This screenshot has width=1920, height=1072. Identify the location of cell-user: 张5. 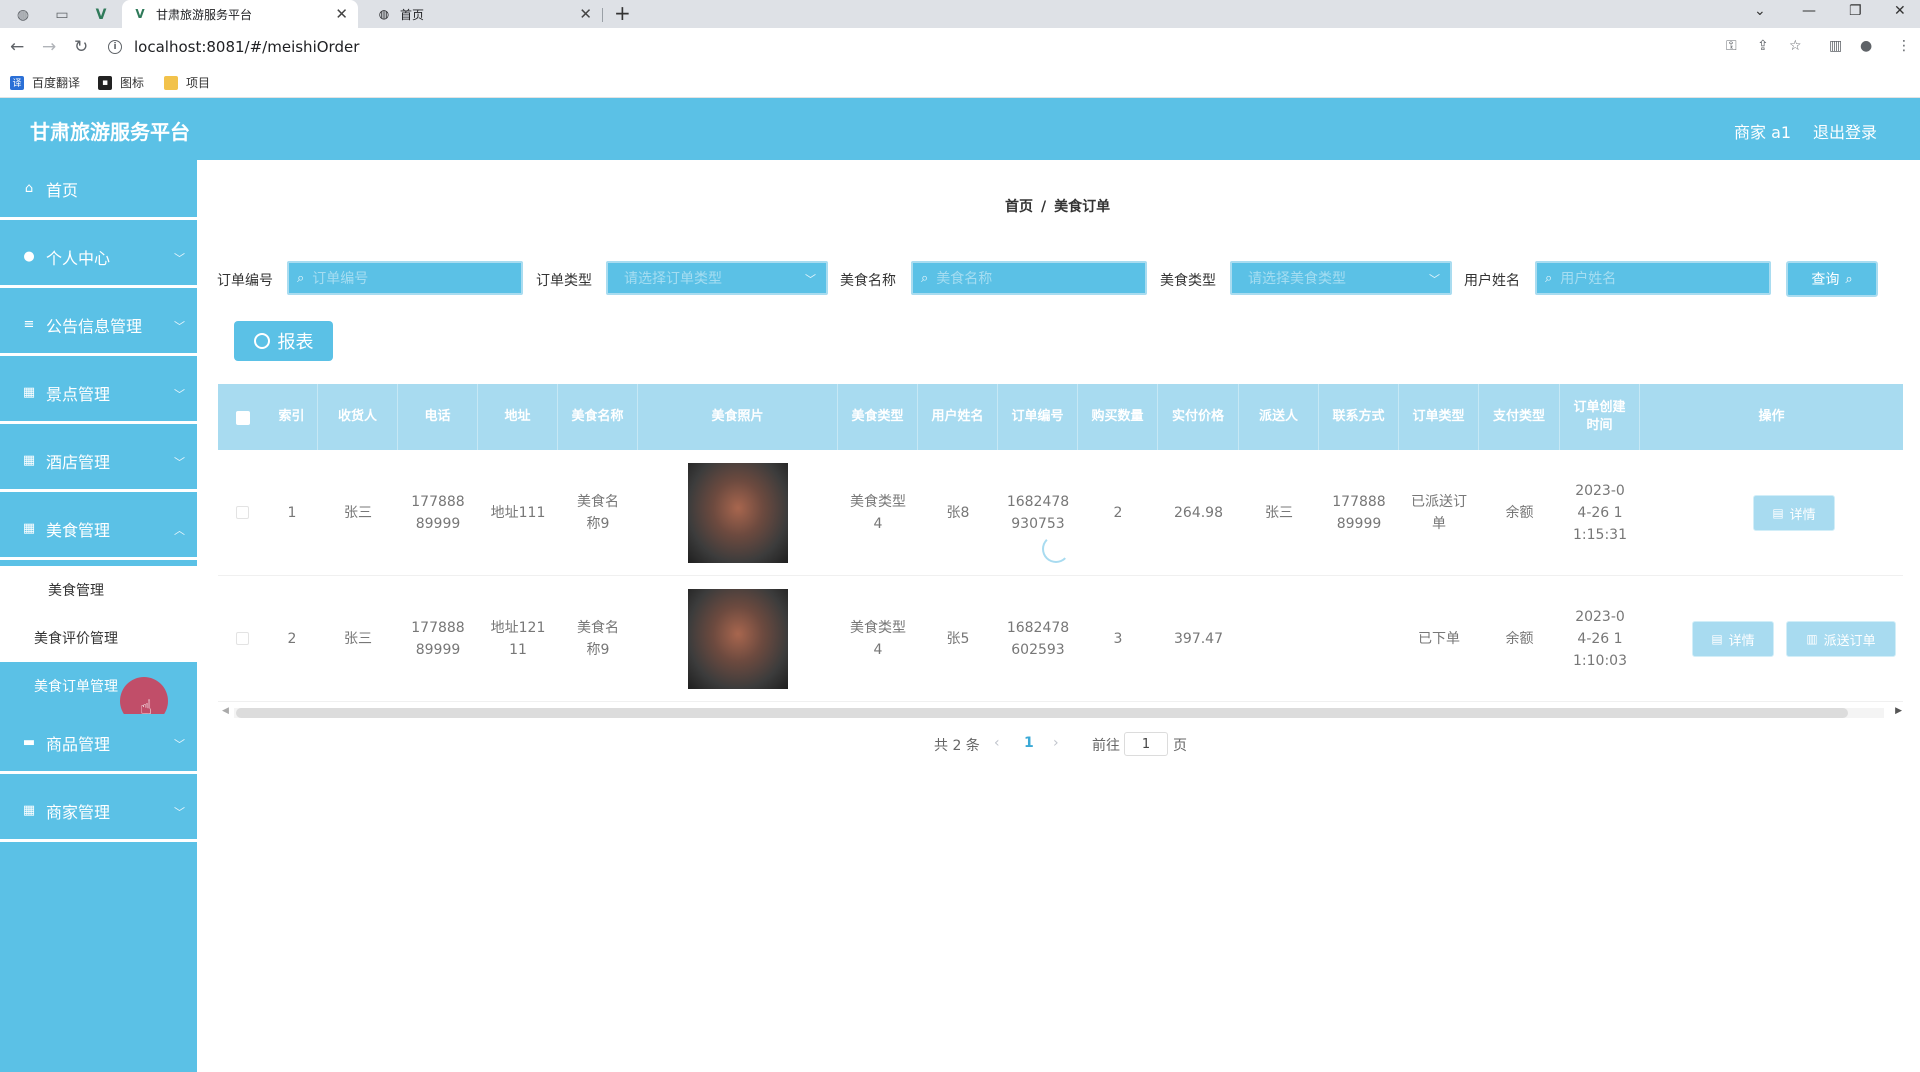
(958, 639).